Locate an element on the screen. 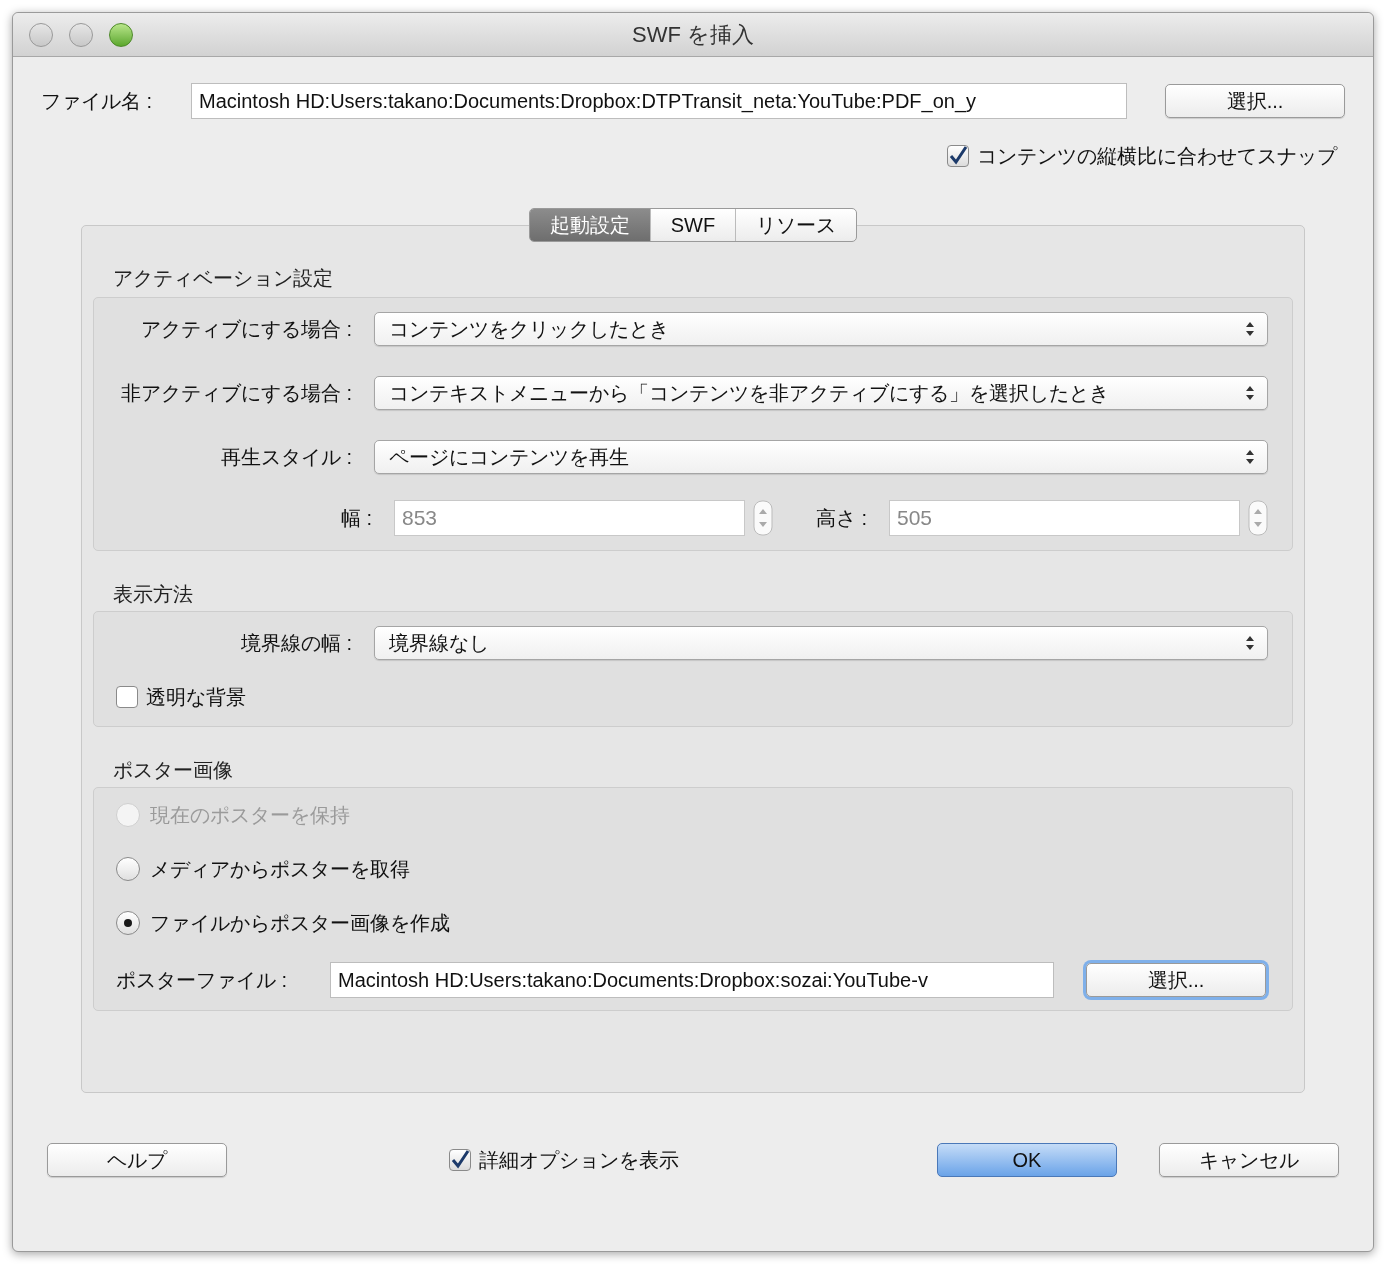 The height and width of the screenshot is (1264, 1386). radio-label: メディアからポスターを取得 is located at coordinates (280, 869).